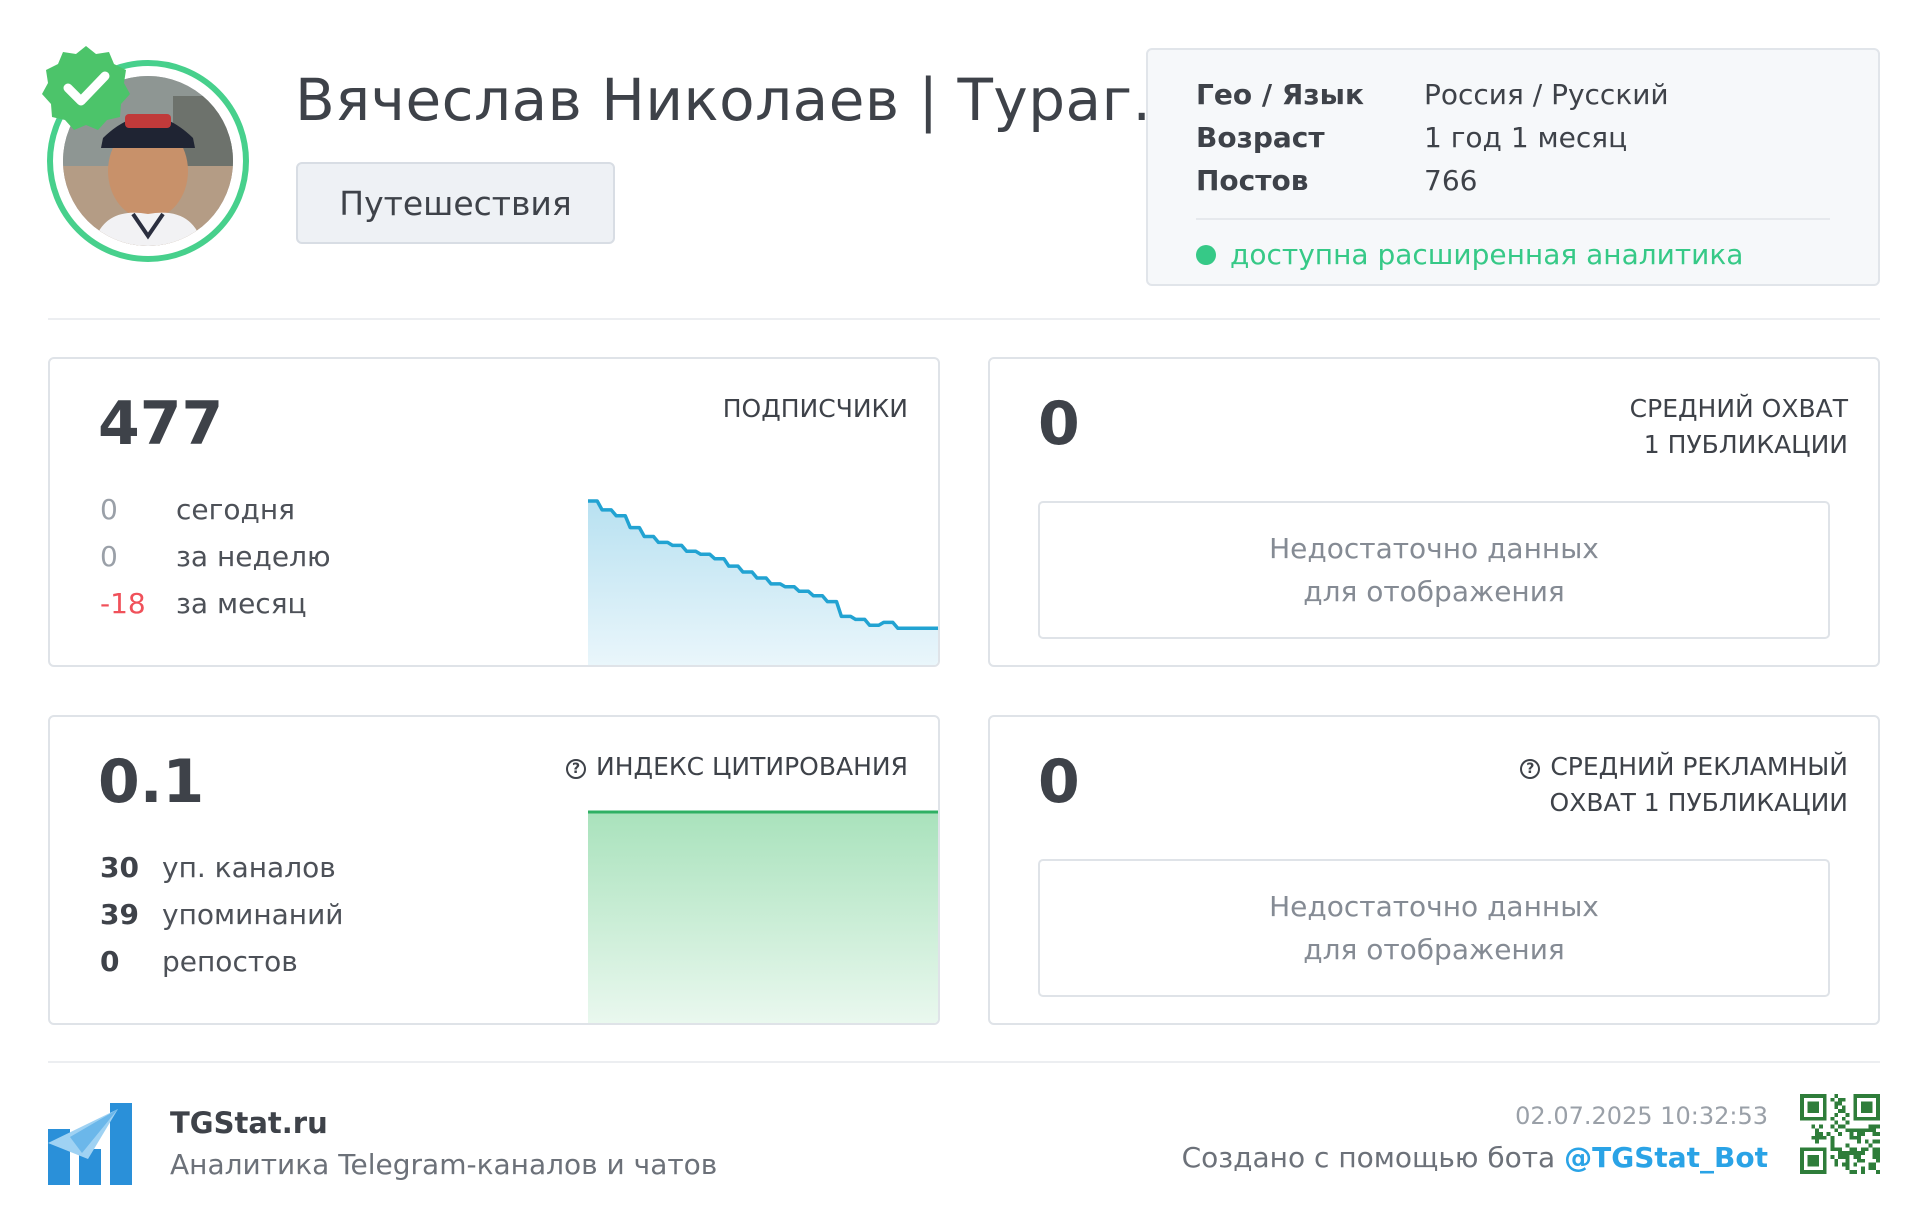  Describe the element at coordinates (109, 509) in the screenshot. I see `stat-today-value: 0` at that location.